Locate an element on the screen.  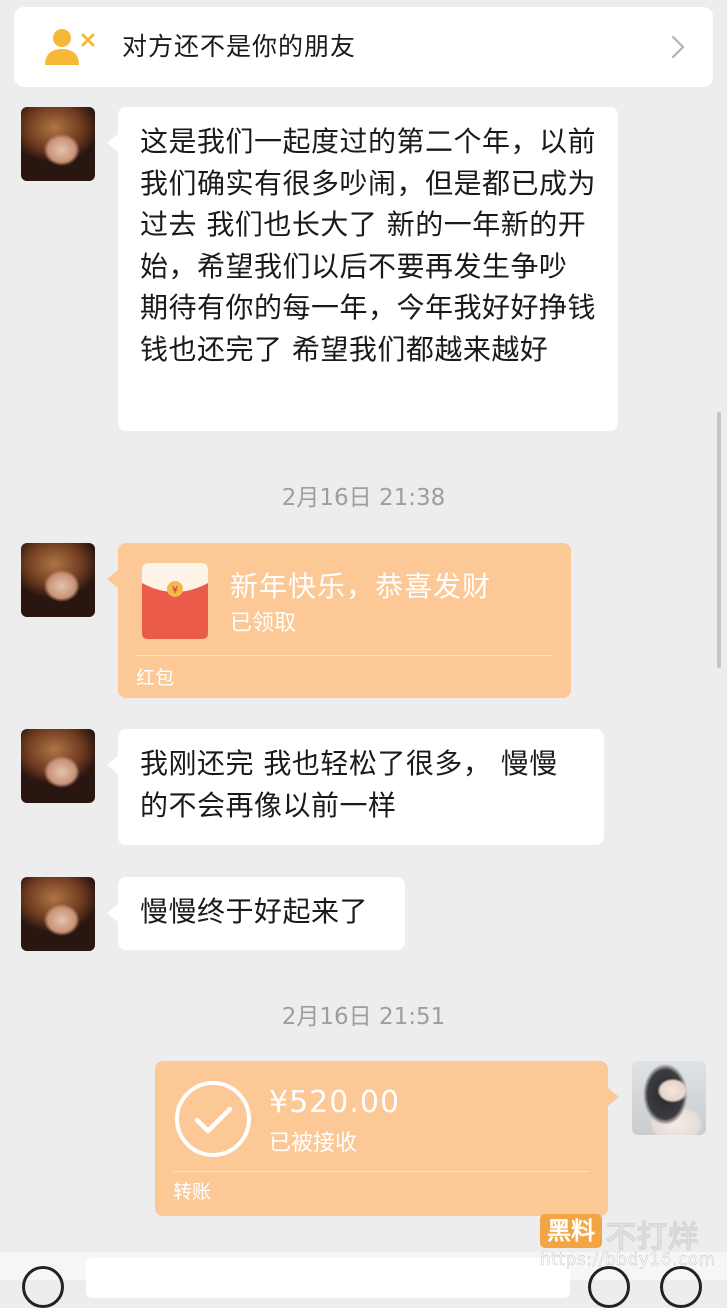
red-packet-title: 新年快乐，恭喜发财 is located at coordinates (361, 586).